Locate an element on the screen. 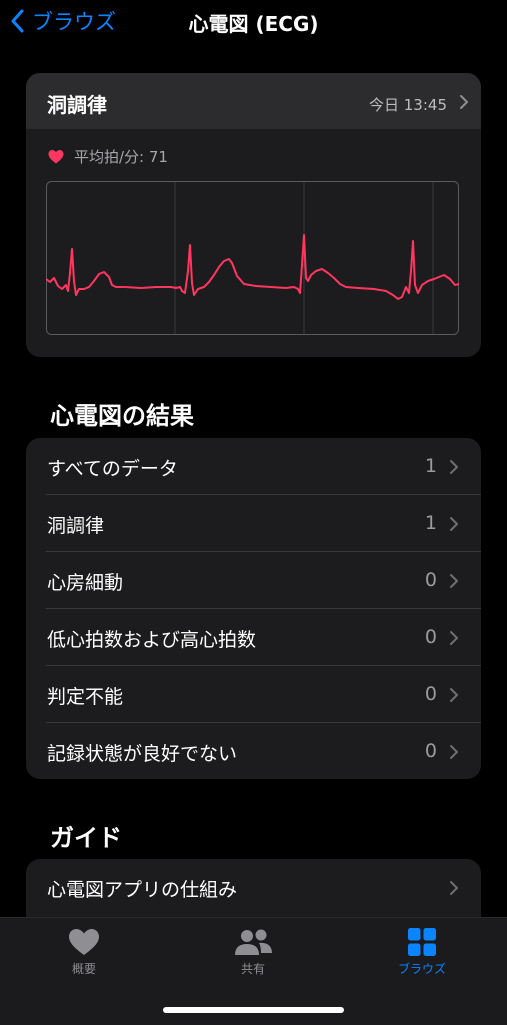 The height and width of the screenshot is (1025, 507). heart-rate-label: 平均拍/分: 71 is located at coordinates (121, 157).